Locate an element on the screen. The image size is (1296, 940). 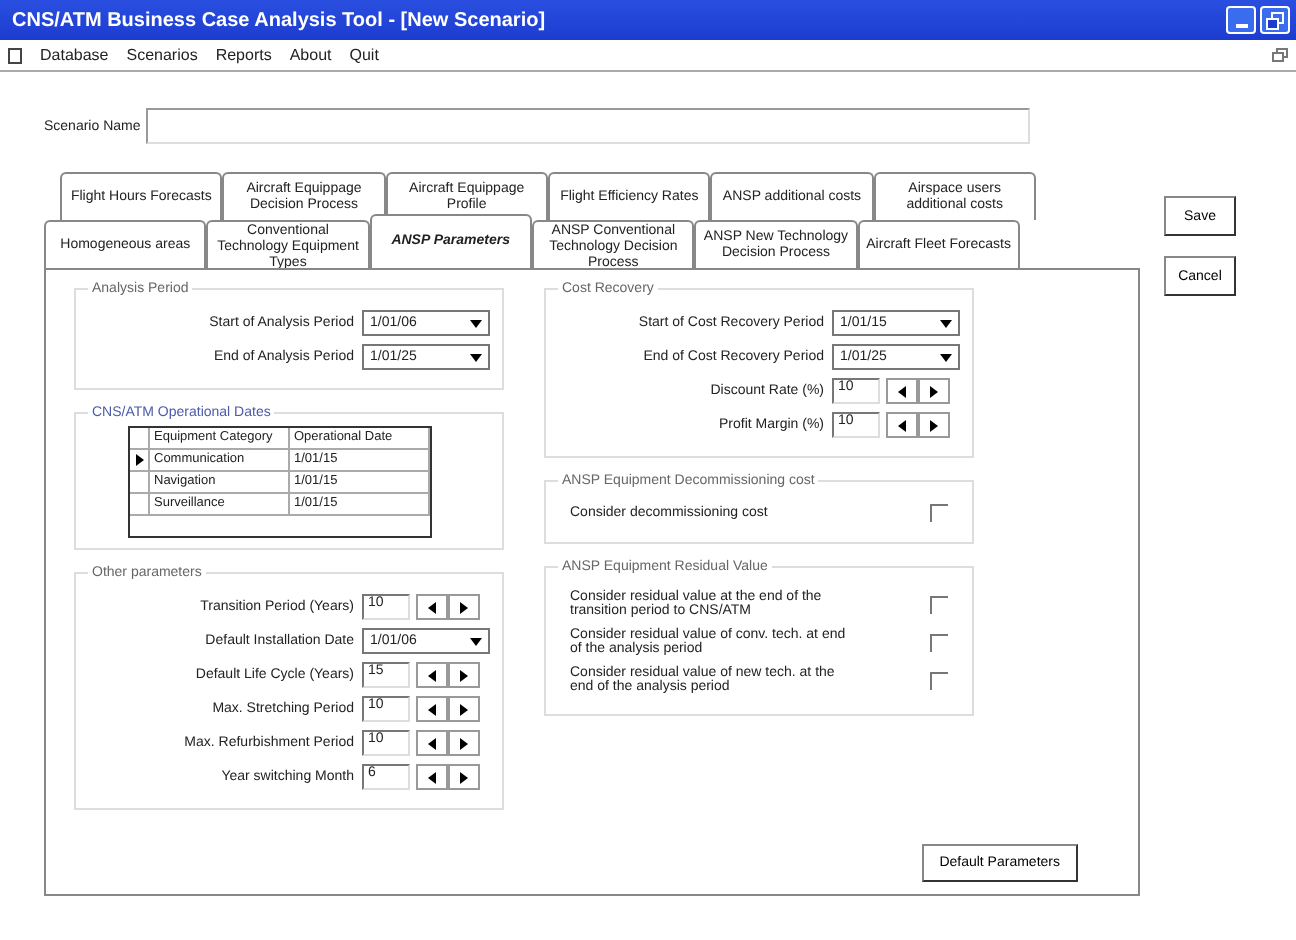
current-row-icon is located at coordinates (139, 460).